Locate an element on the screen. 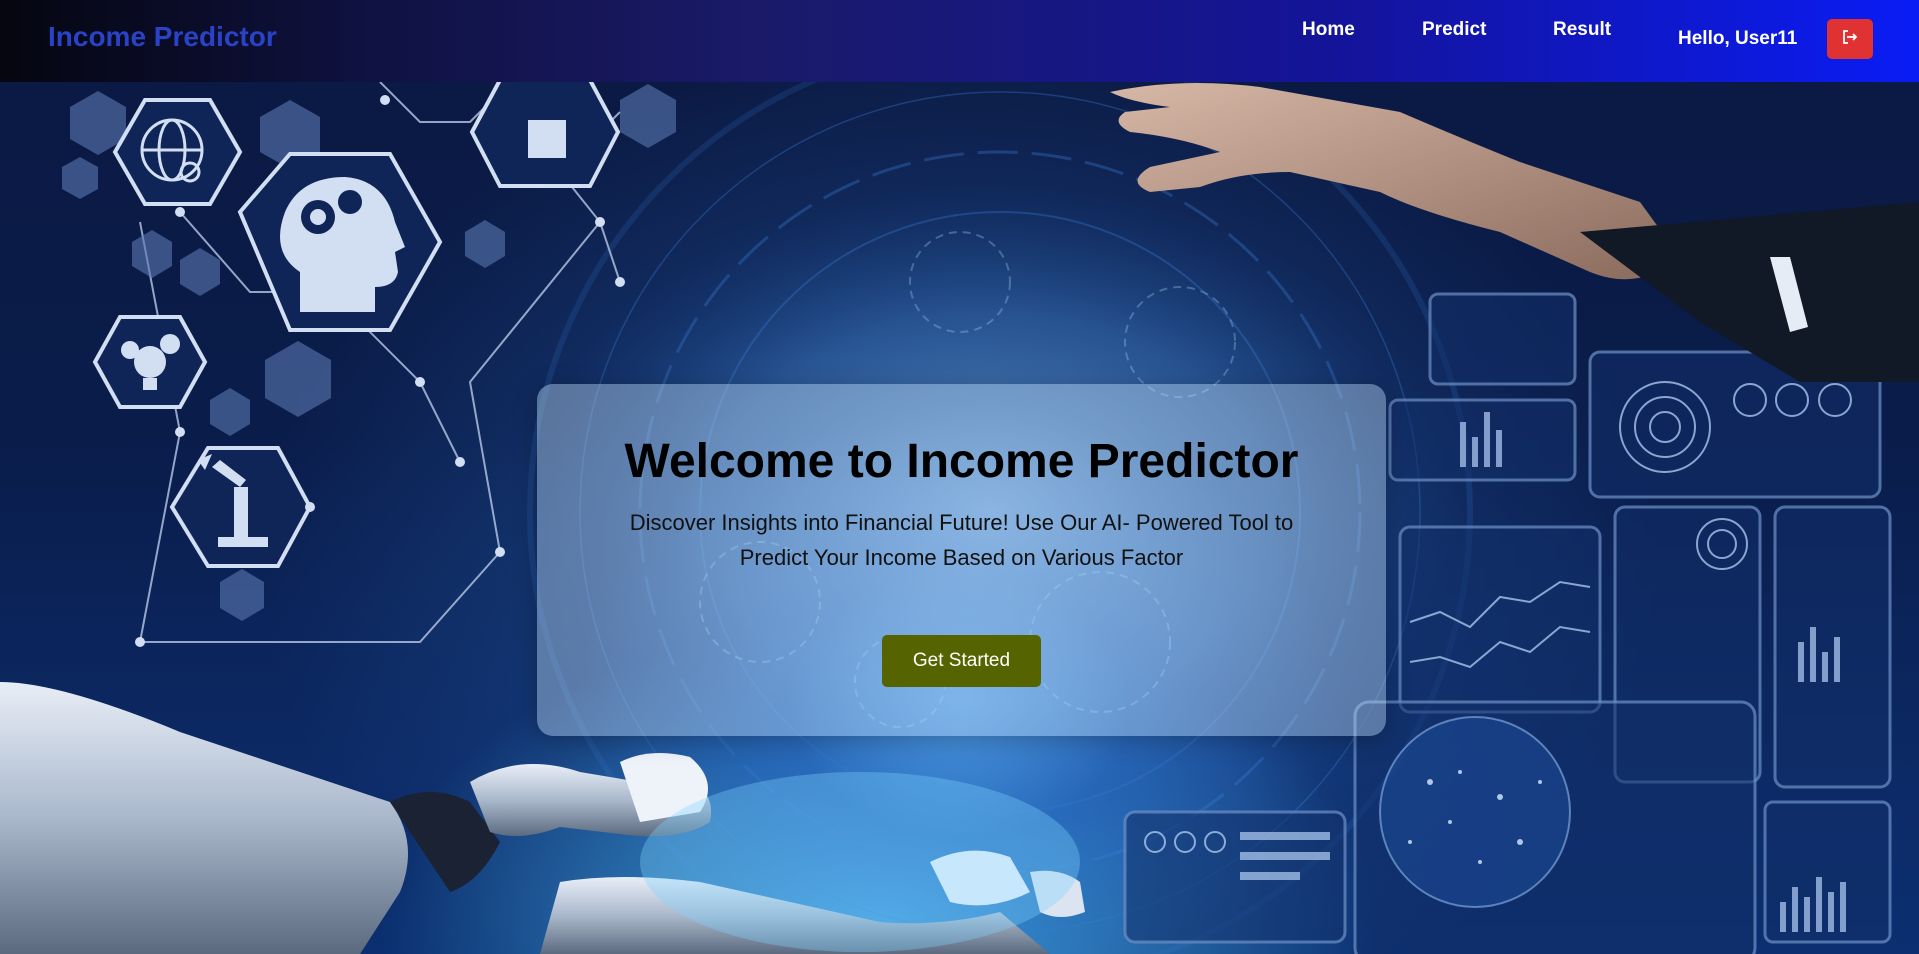  logout-button is located at coordinates (1850, 39).